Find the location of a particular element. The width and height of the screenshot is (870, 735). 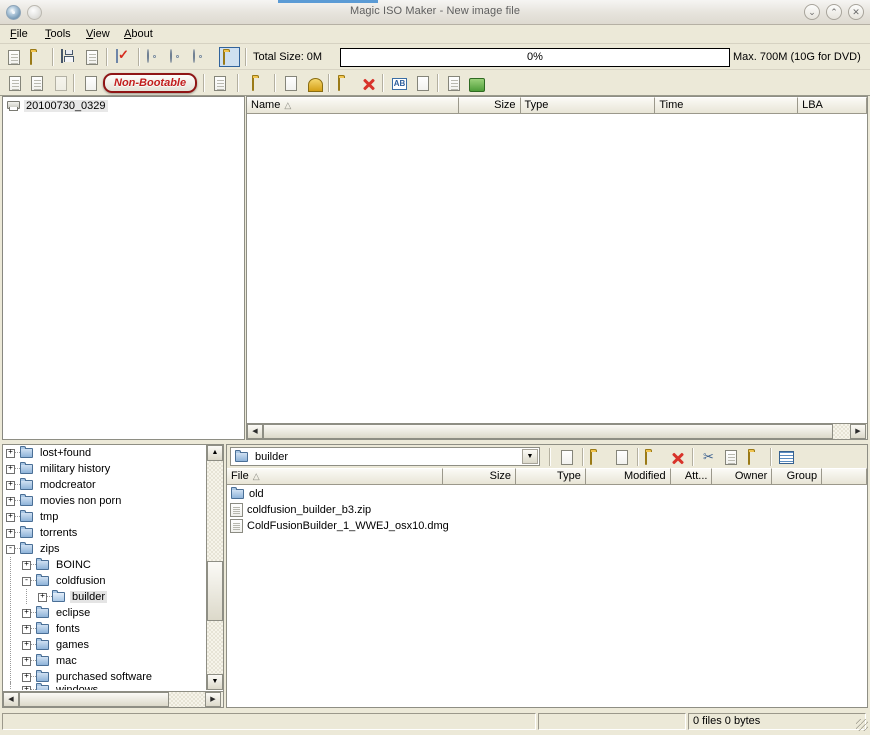

path-combobox: builder ▼ is located at coordinates (385, 456).